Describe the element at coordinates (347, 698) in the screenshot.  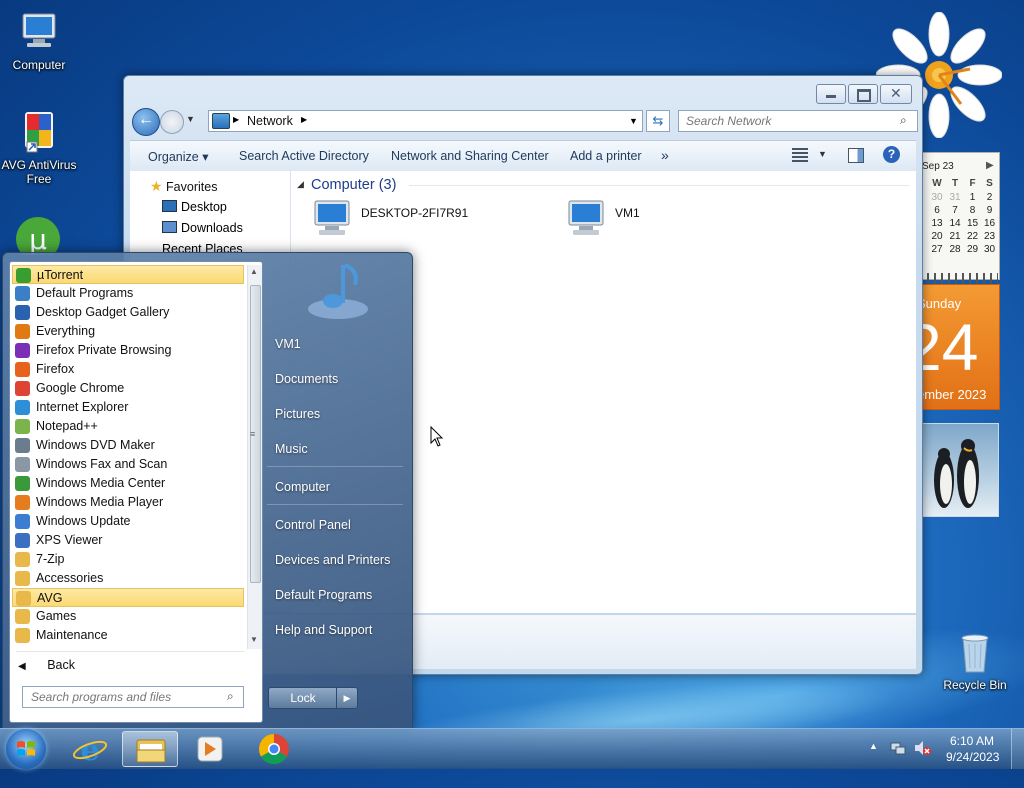
I see `power-options-arrow-button: ▶` at that location.